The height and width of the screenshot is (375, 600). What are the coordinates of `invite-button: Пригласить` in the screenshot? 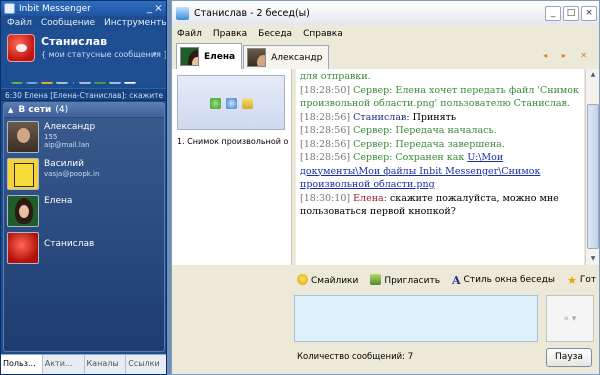 It's located at (405, 280).